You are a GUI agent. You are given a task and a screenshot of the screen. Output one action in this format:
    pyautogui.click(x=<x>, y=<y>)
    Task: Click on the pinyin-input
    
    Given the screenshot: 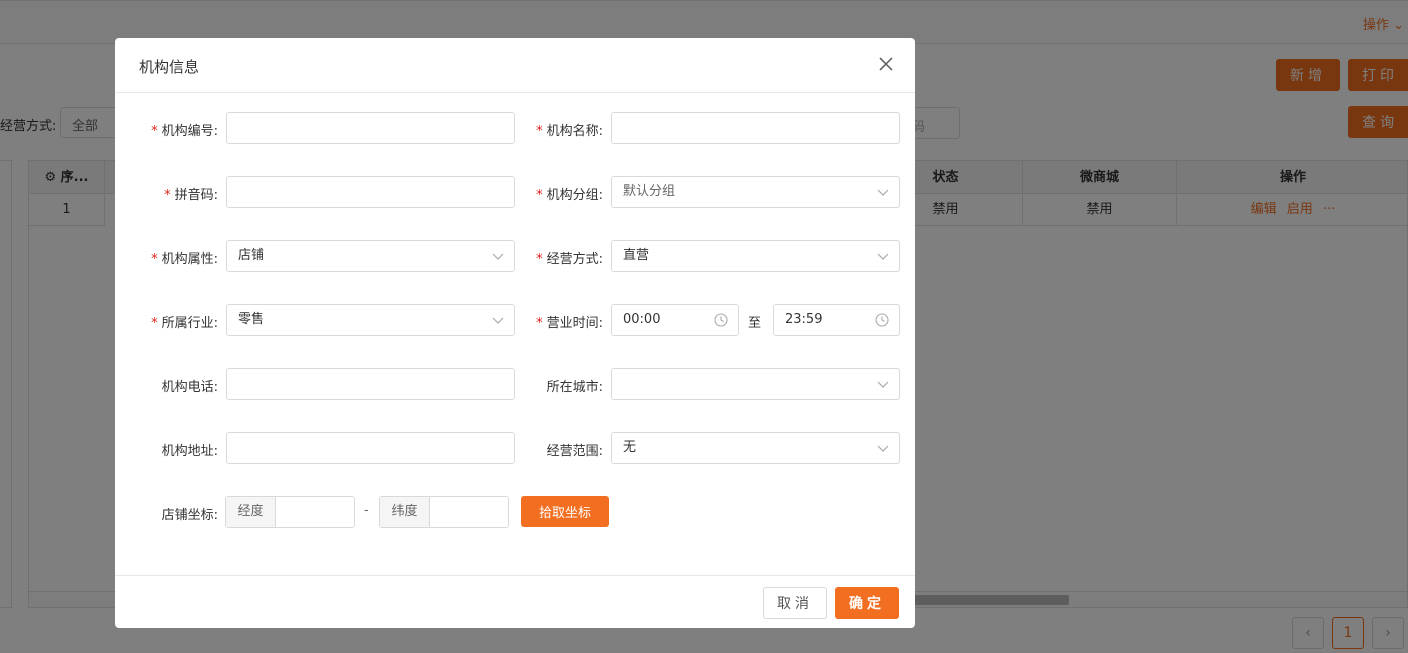 What is the action you would take?
    pyautogui.click(x=370, y=192)
    